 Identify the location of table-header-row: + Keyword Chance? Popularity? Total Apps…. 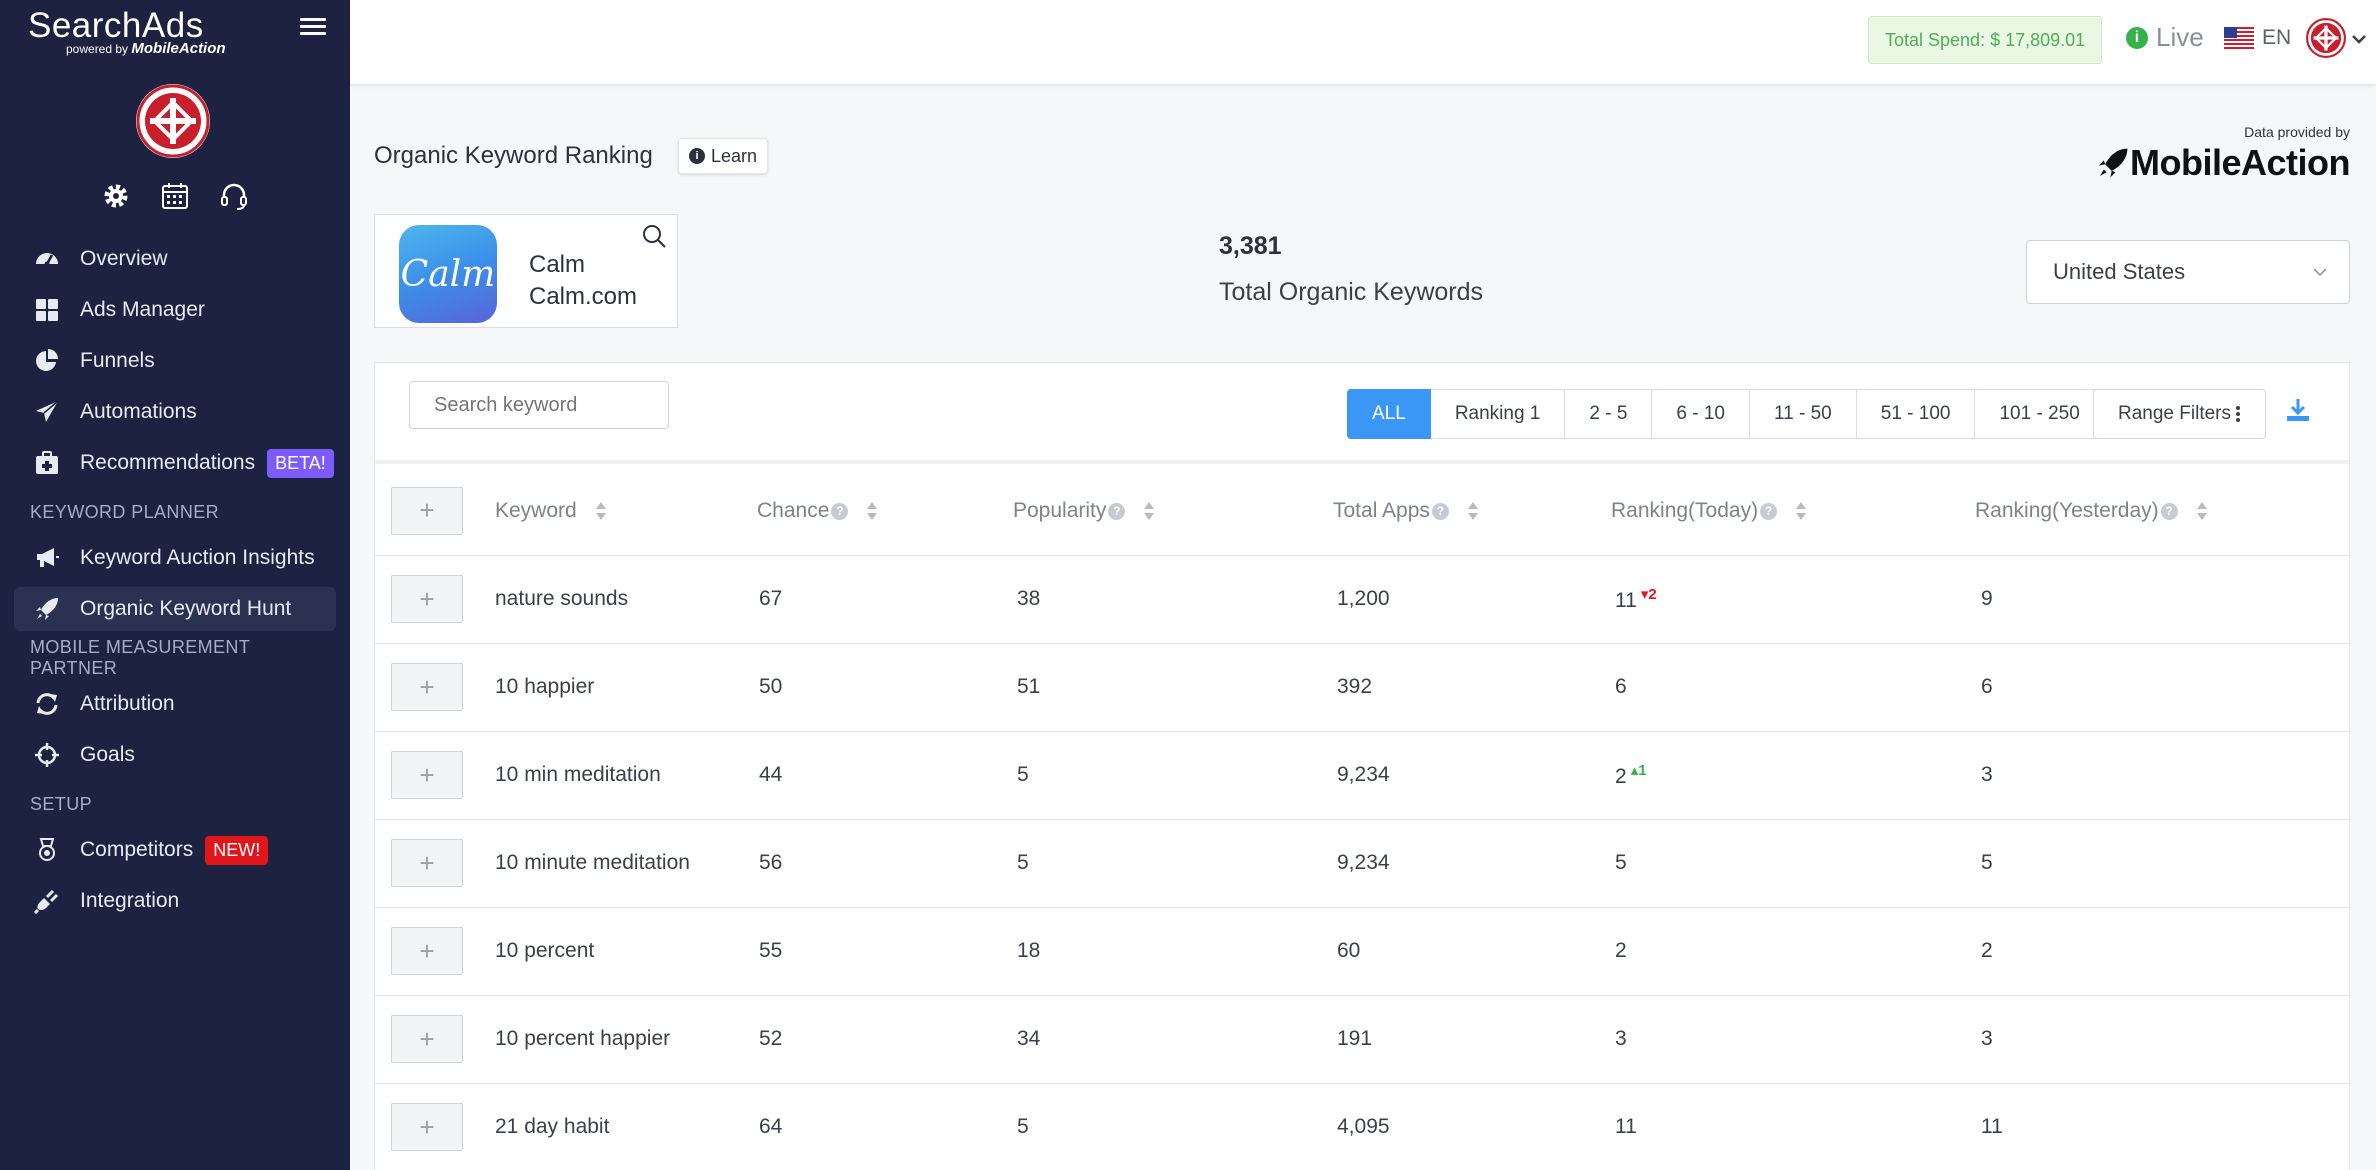
(1363, 511).